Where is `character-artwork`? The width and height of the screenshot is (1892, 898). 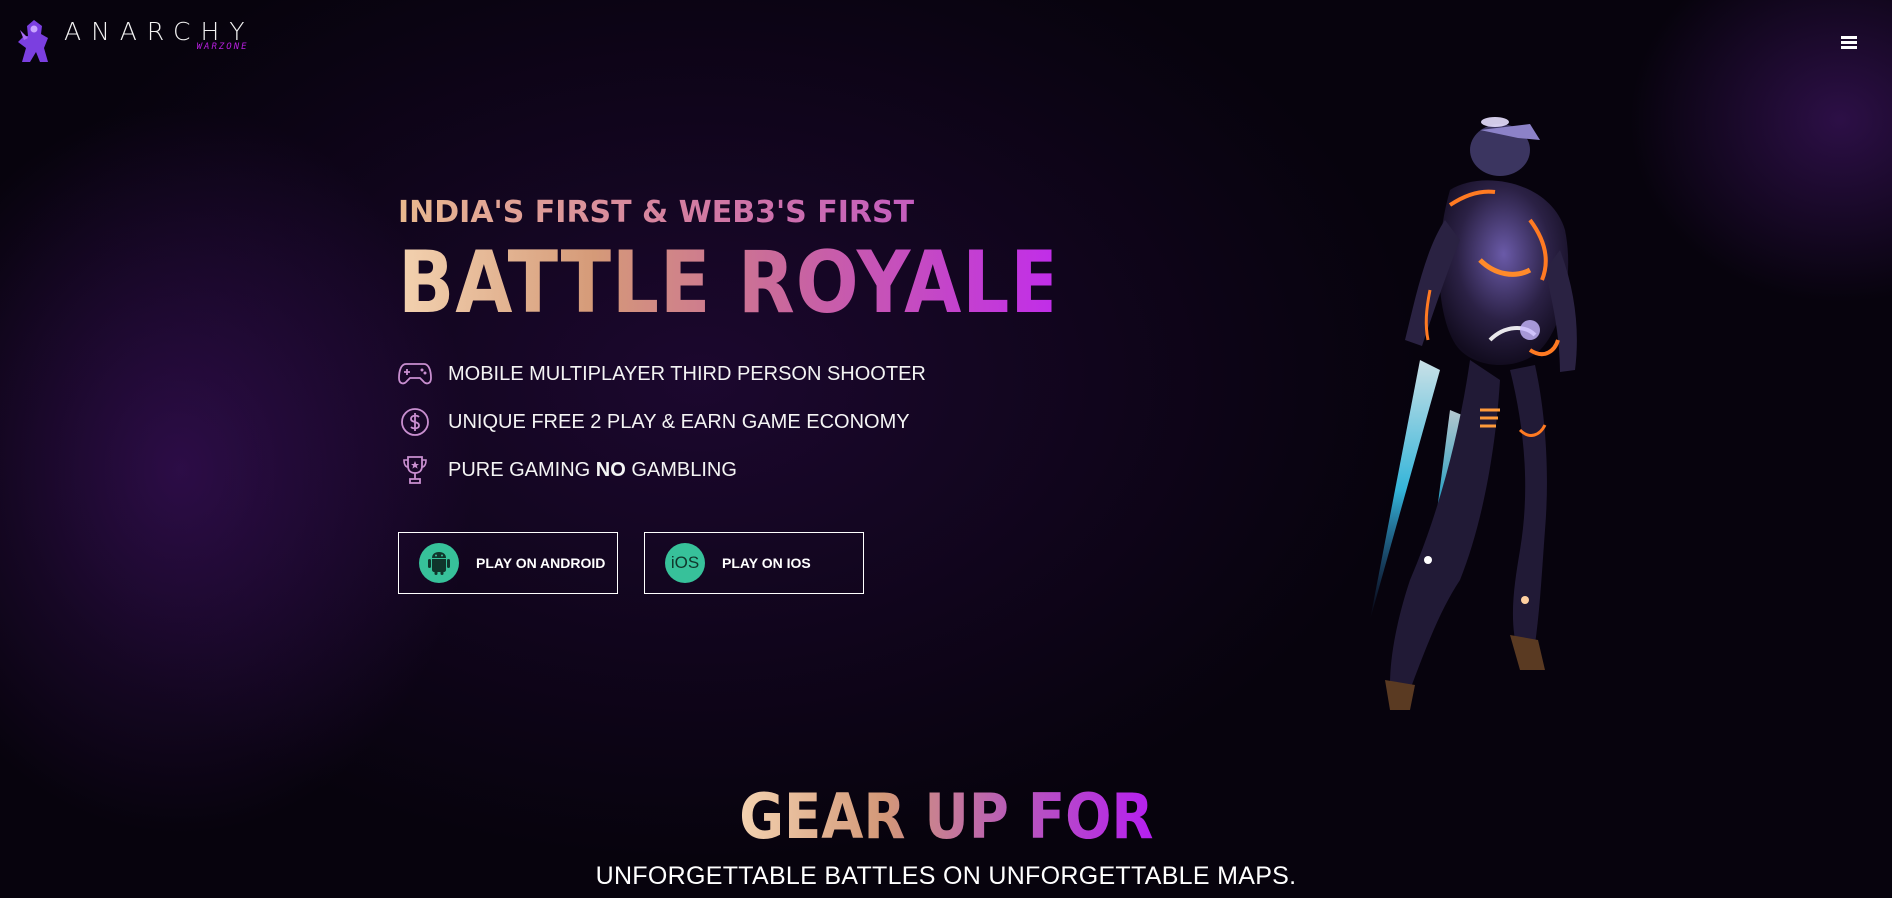 character-artwork is located at coordinates (1473, 413).